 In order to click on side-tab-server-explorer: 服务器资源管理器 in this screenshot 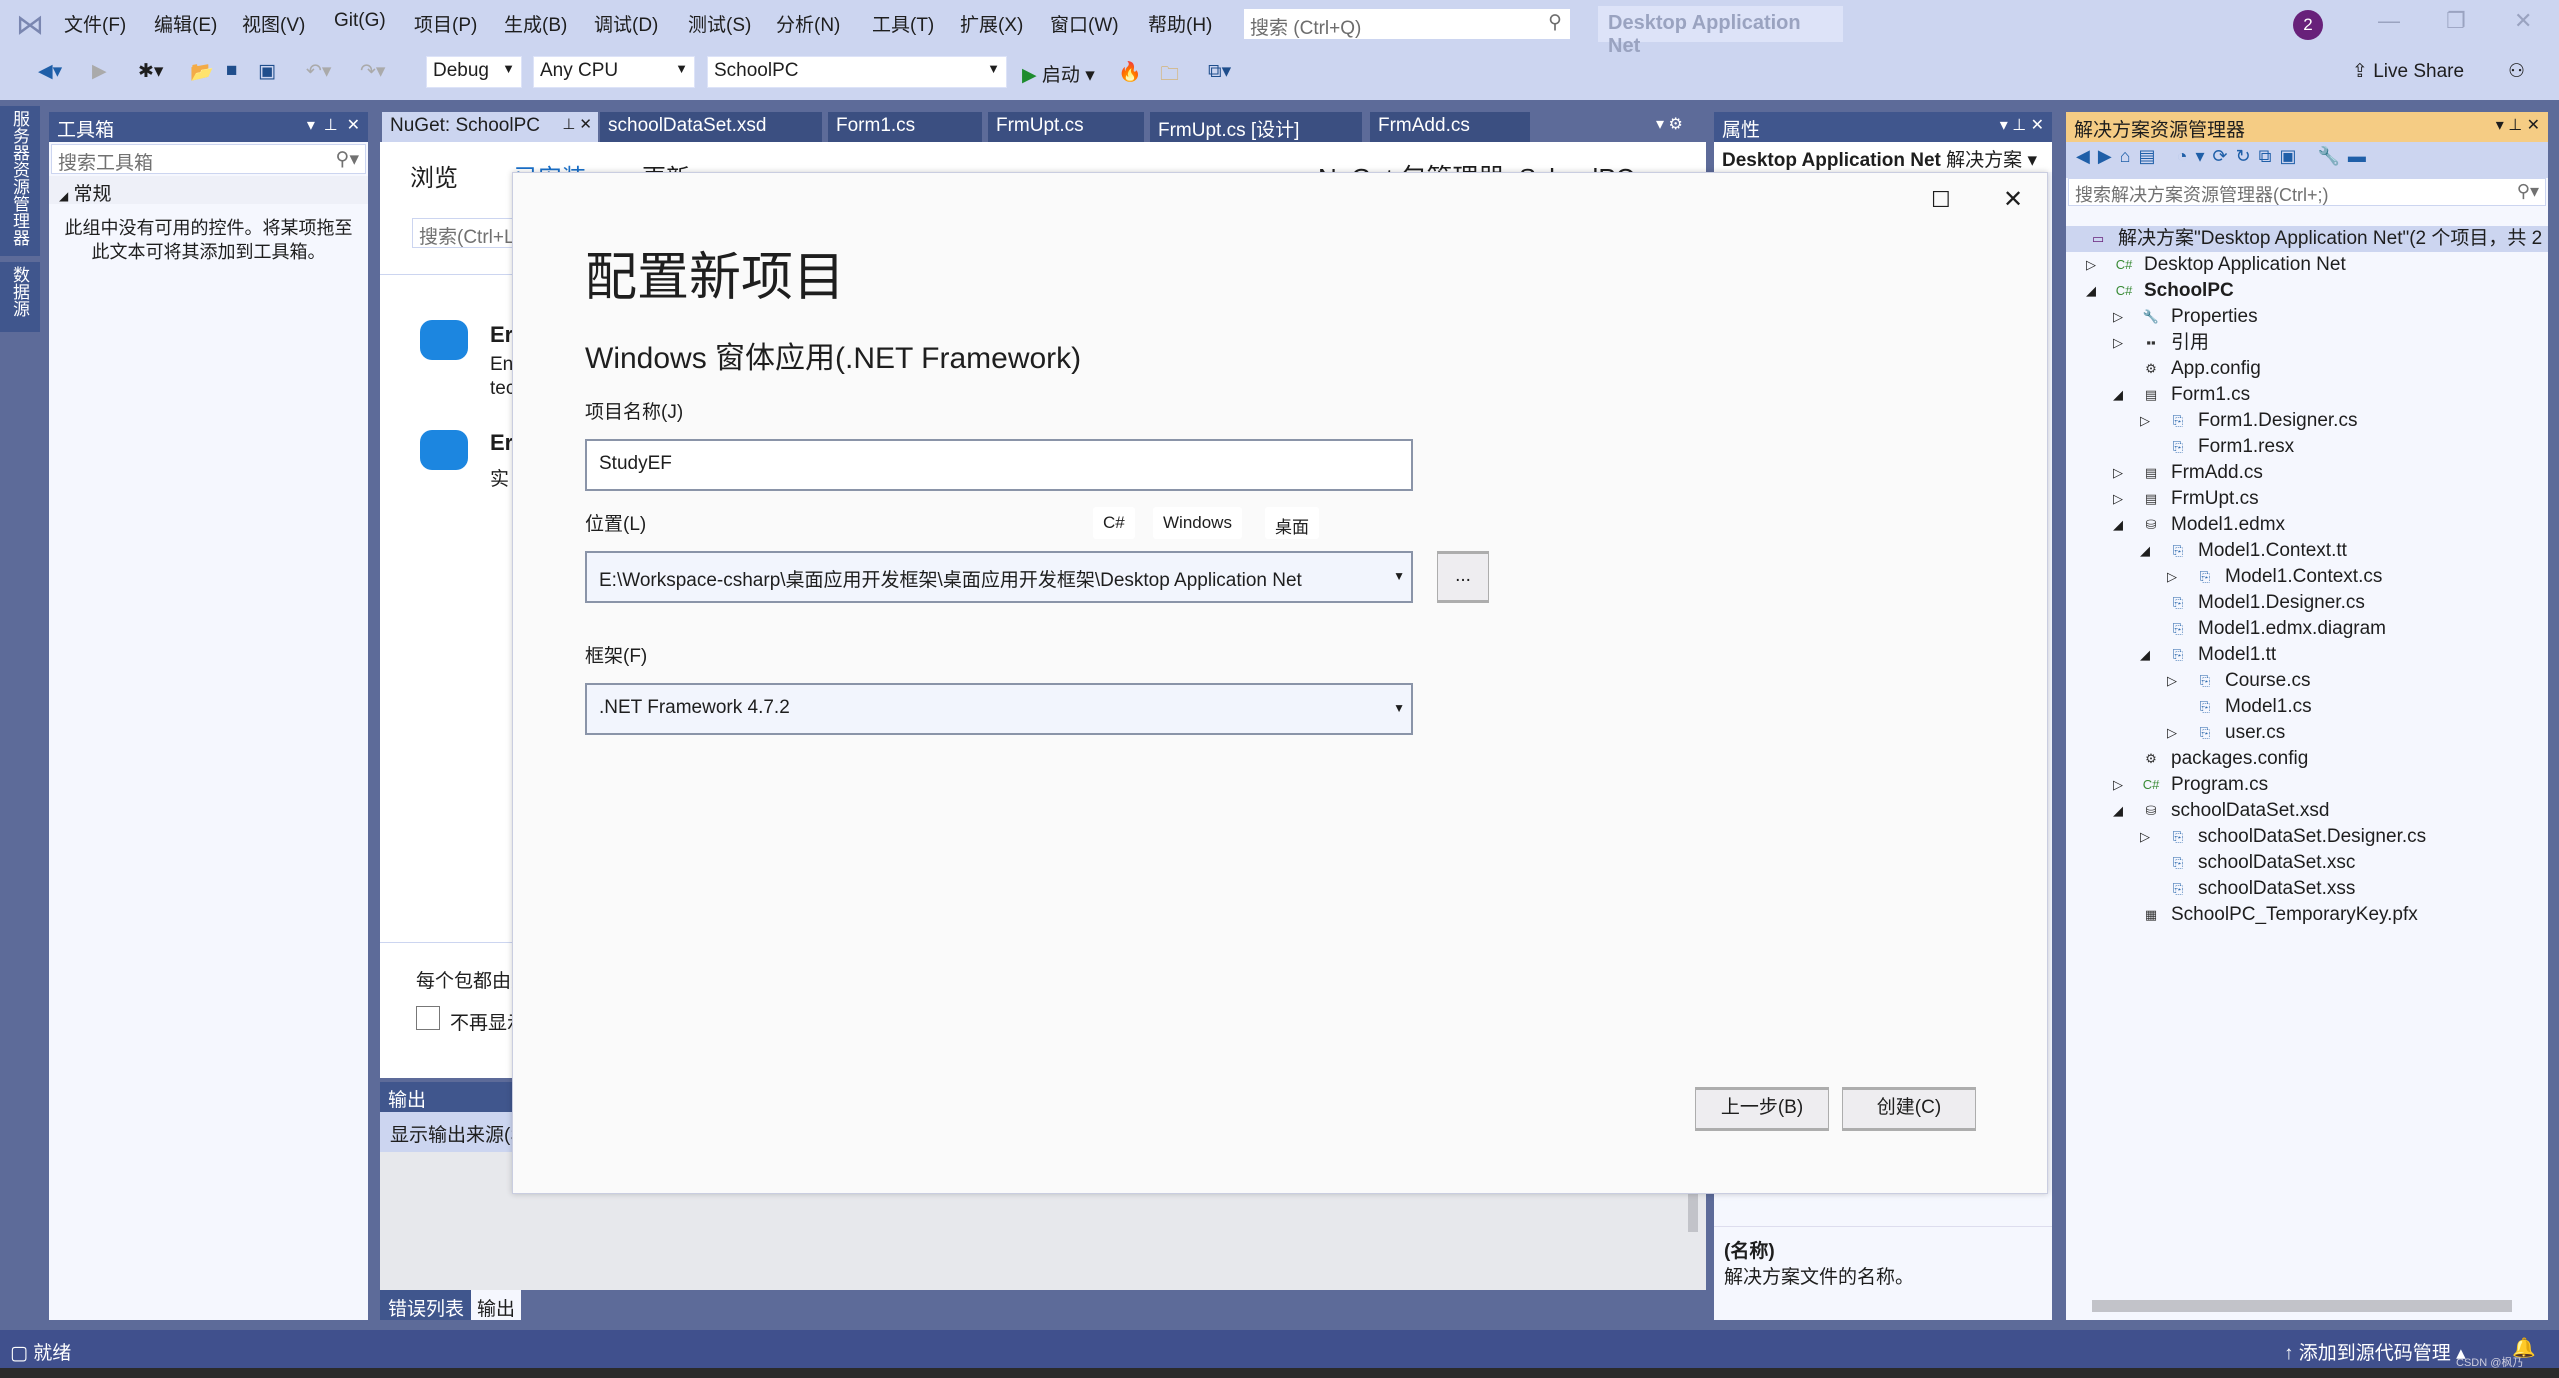, I will do `click(20, 181)`.